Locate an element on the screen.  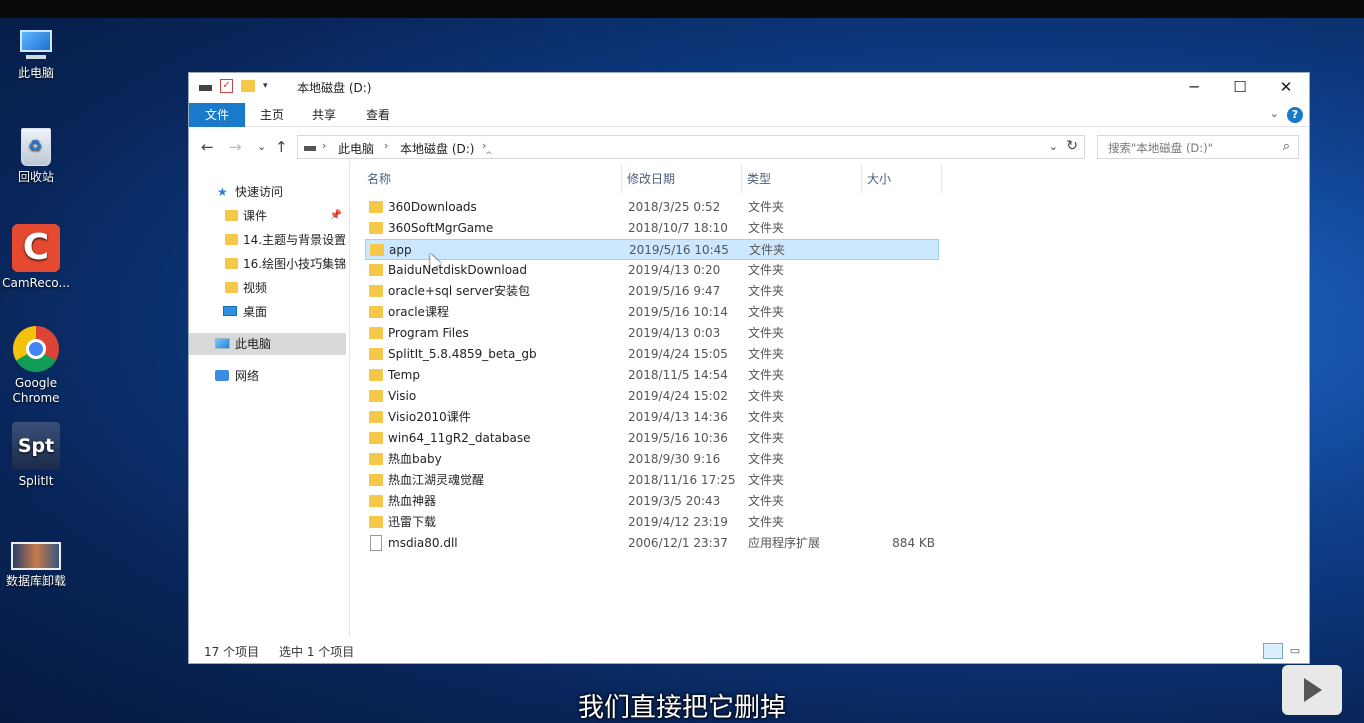
file-row: 热血baby 2018/9/30 9:16 文件夹 is located at coordinates (652, 459).